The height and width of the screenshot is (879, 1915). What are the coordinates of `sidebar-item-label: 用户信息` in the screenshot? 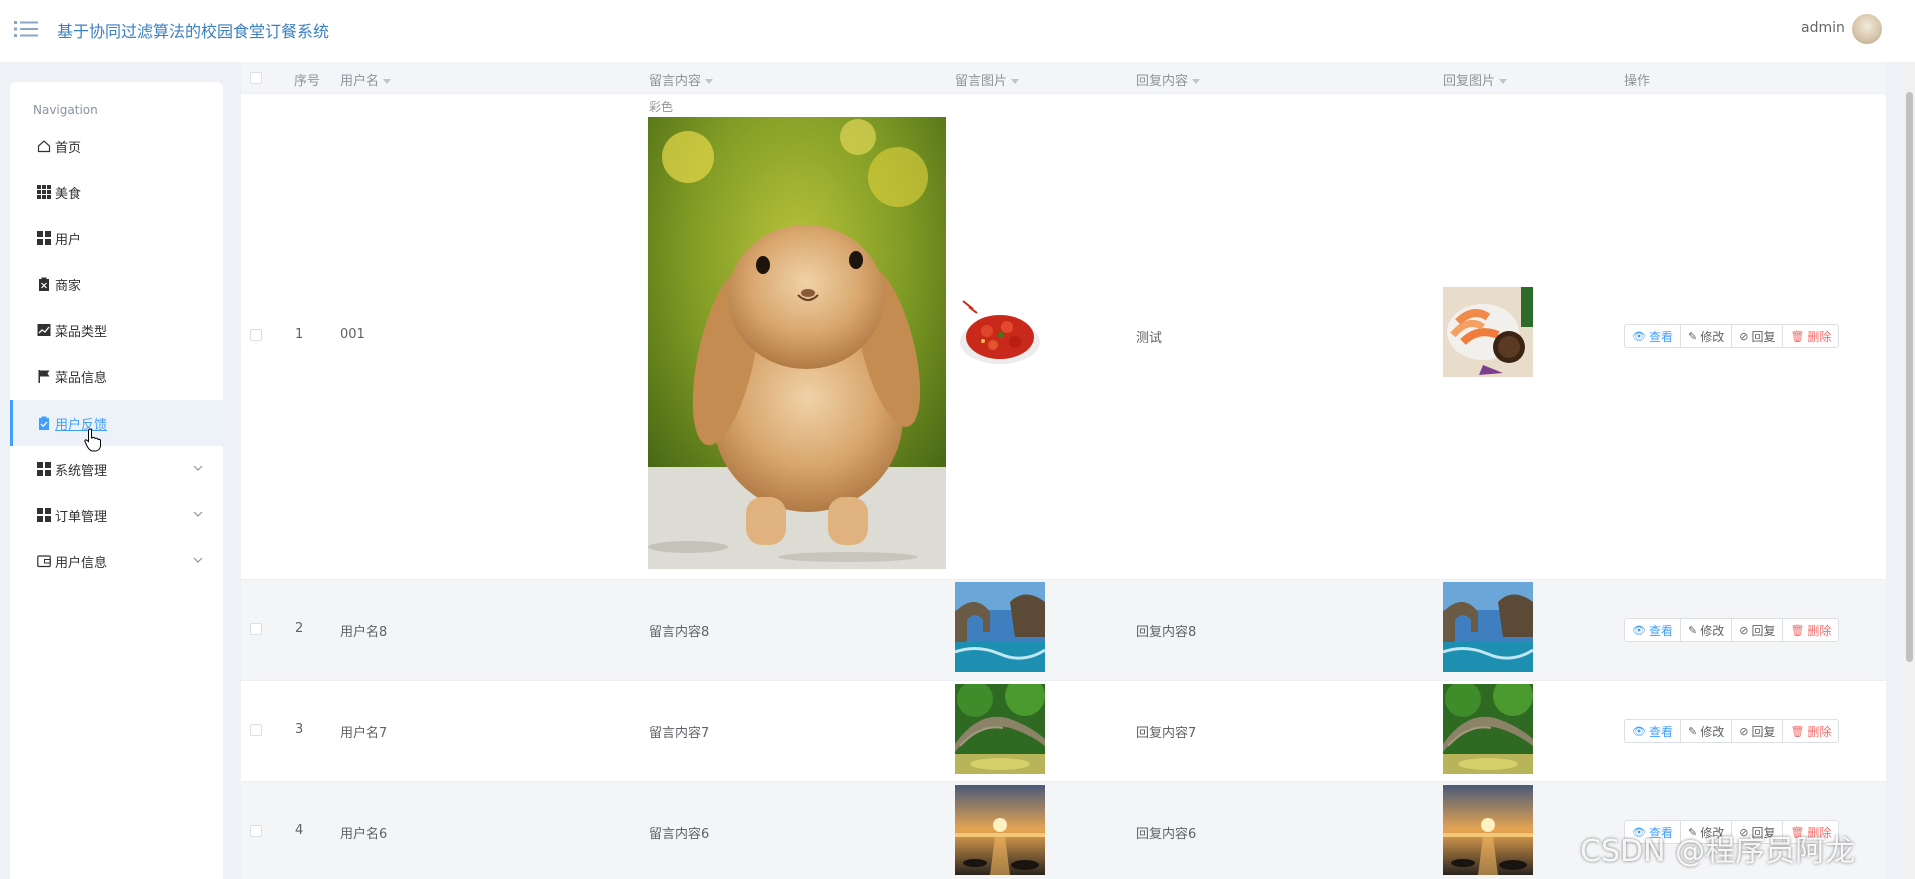 It's located at (81, 563).